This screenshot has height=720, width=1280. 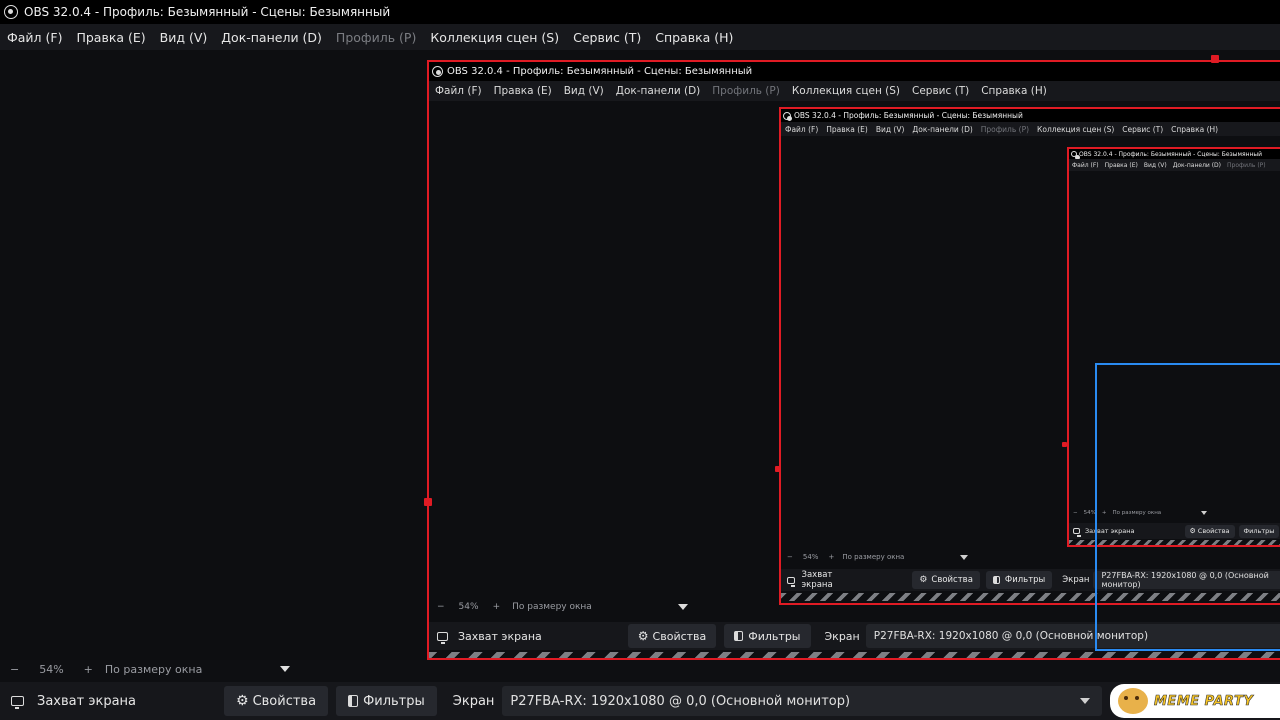 I want to click on nested2-zoom-out: −, so click(x=790, y=557).